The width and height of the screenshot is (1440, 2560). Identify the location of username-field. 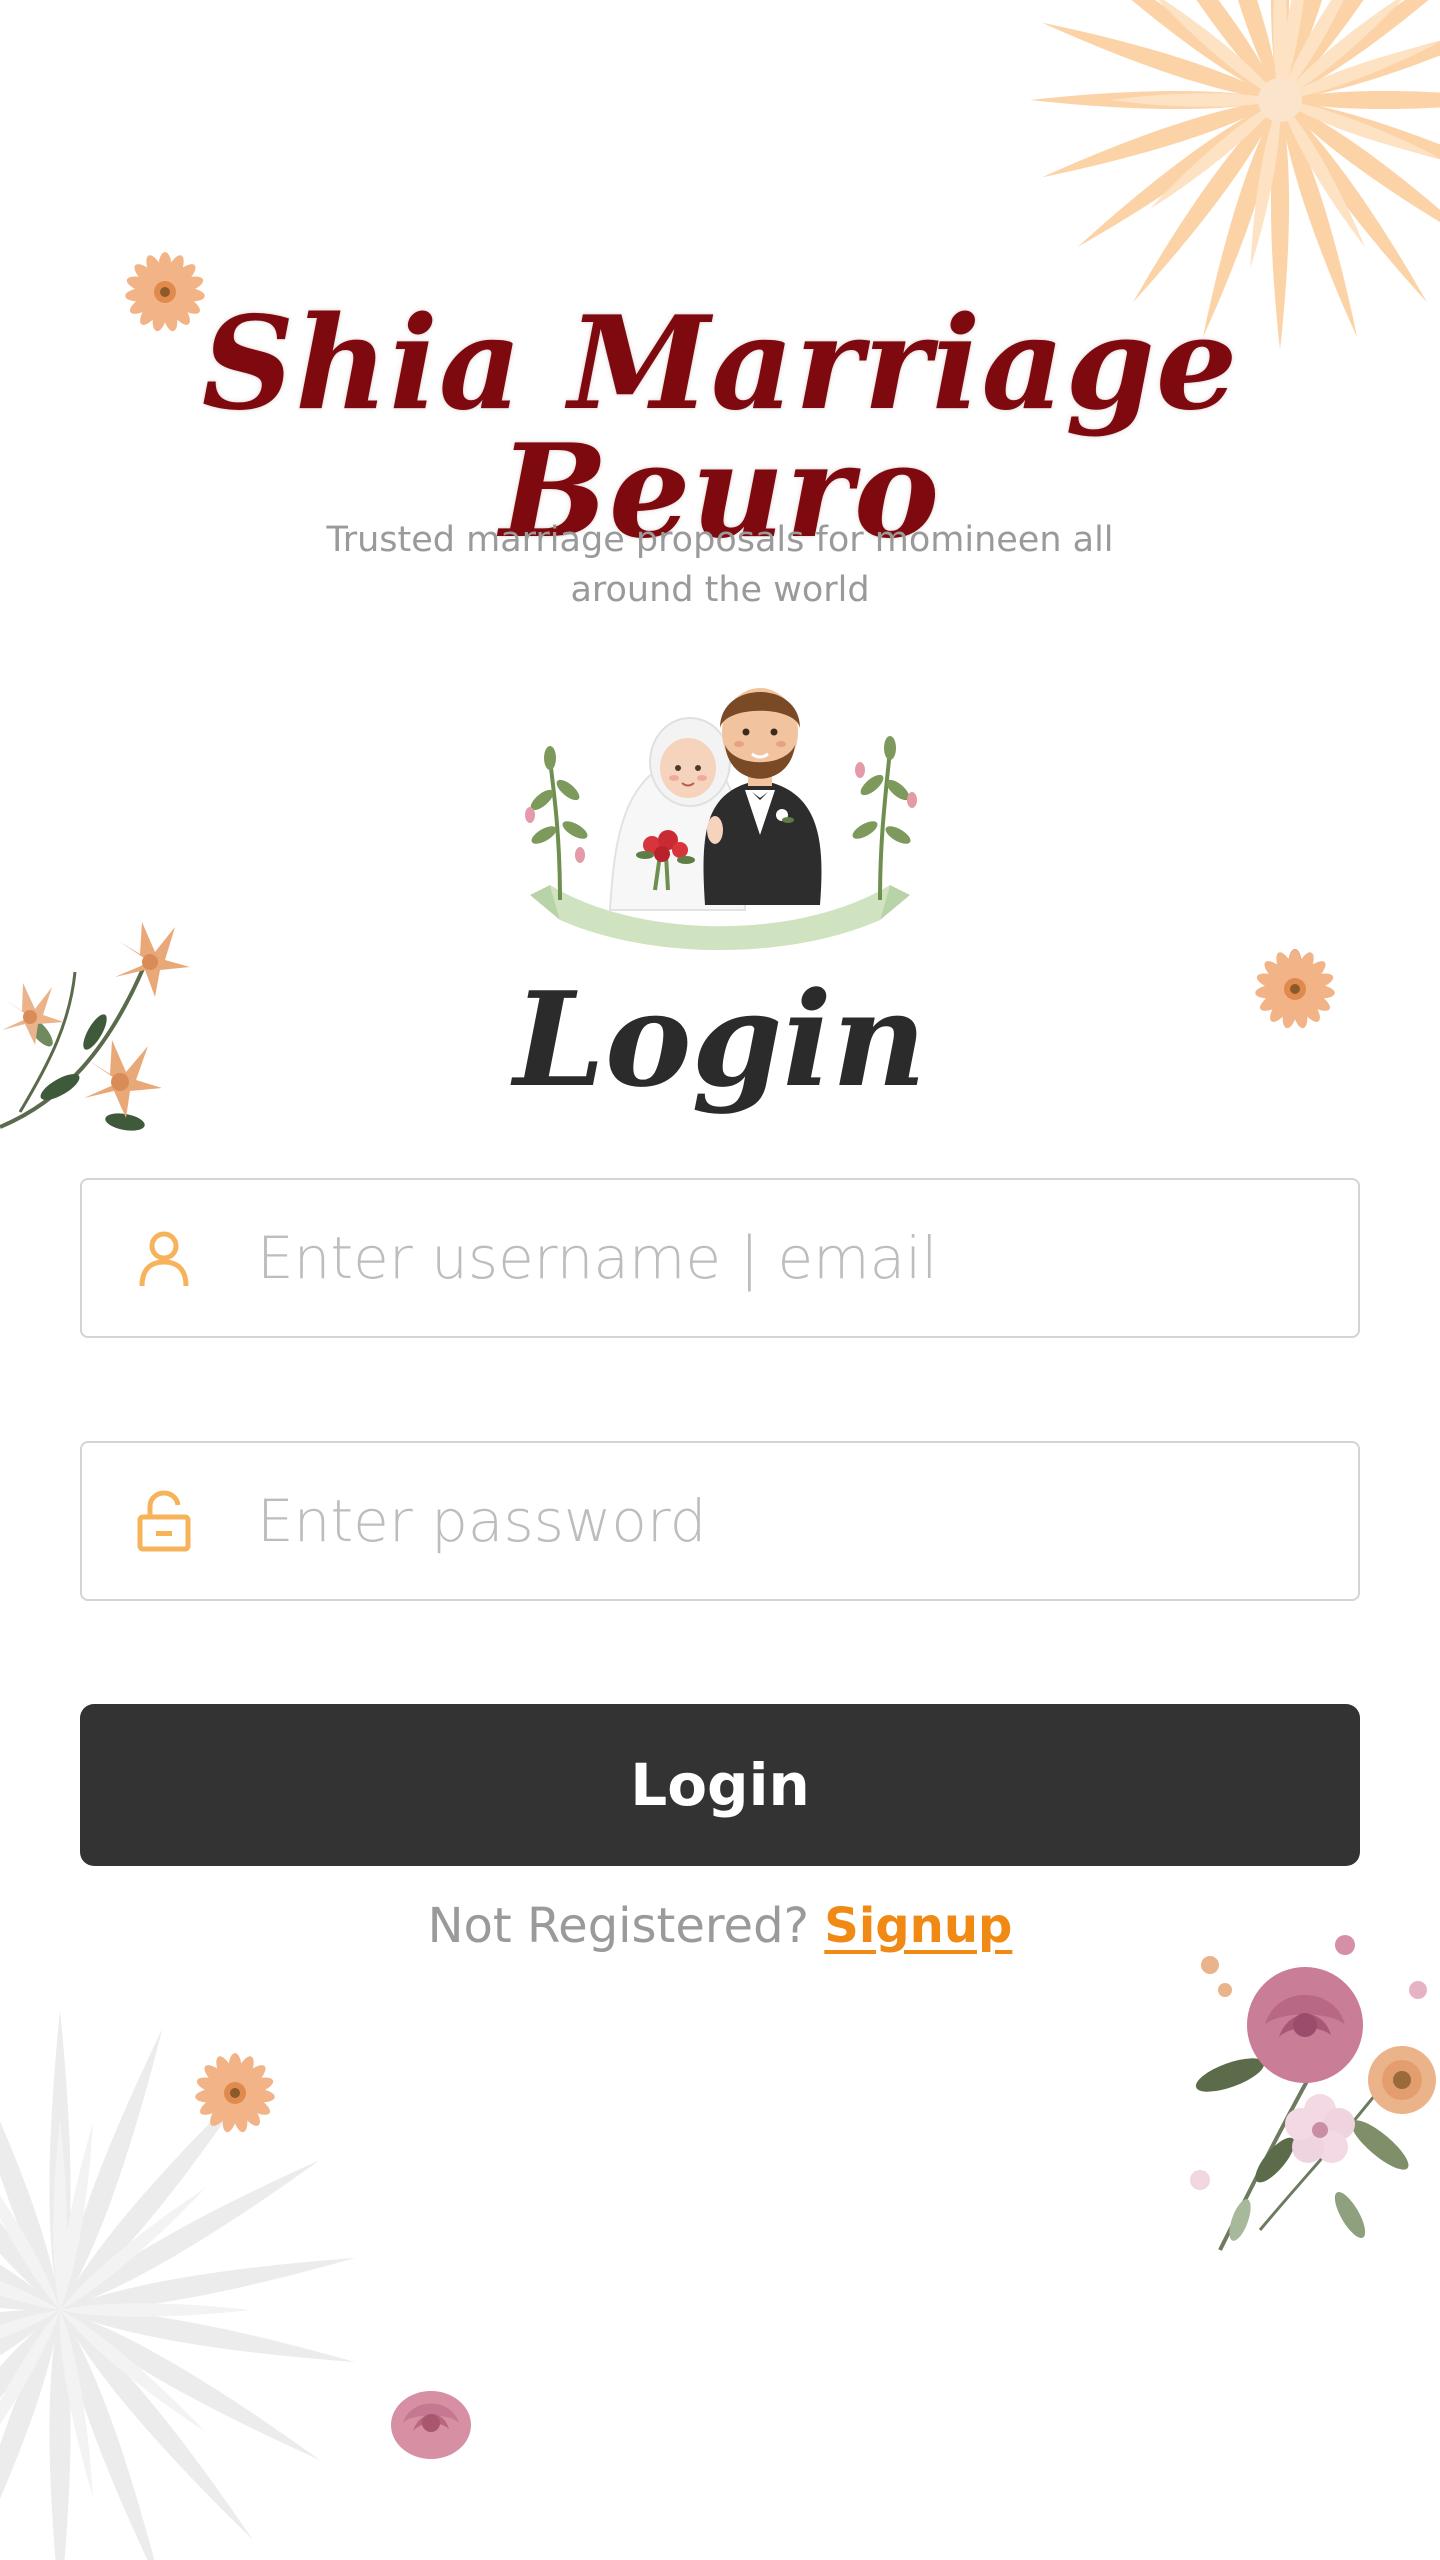
(720, 1258).